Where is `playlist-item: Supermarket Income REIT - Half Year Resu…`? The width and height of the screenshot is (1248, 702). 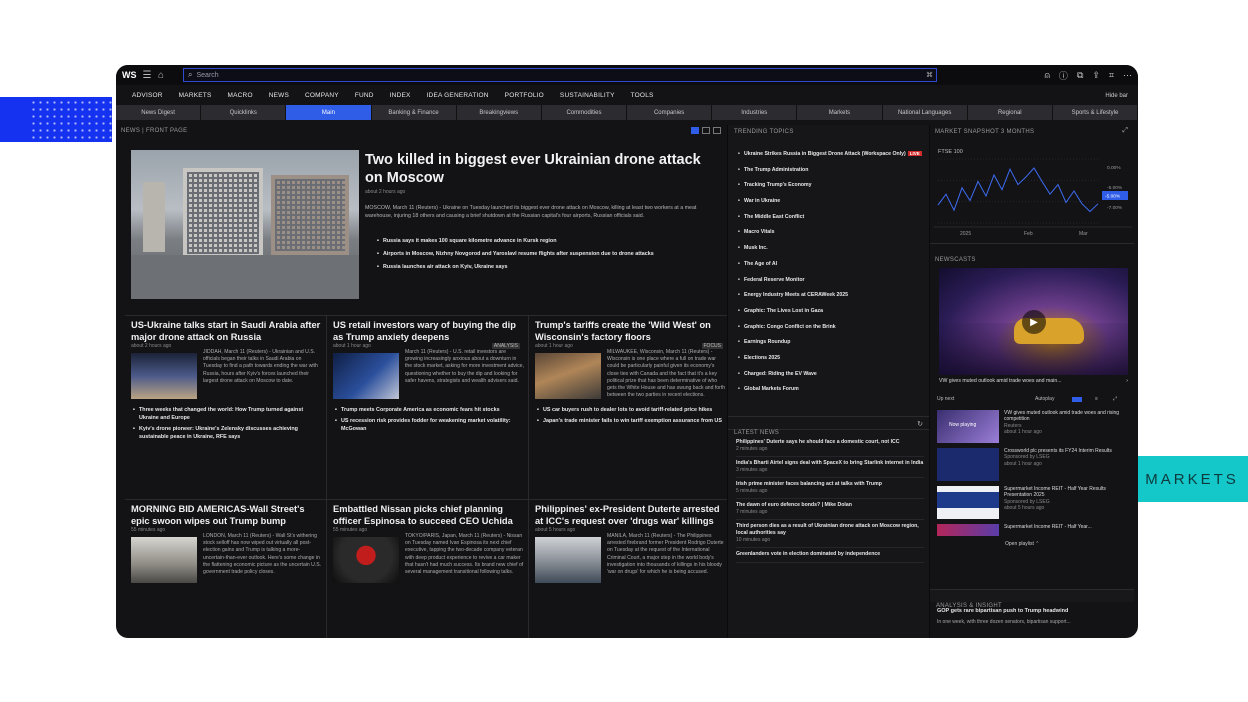 playlist-item: Supermarket Income REIT - Half Year Resu… is located at coordinates (1032, 502).